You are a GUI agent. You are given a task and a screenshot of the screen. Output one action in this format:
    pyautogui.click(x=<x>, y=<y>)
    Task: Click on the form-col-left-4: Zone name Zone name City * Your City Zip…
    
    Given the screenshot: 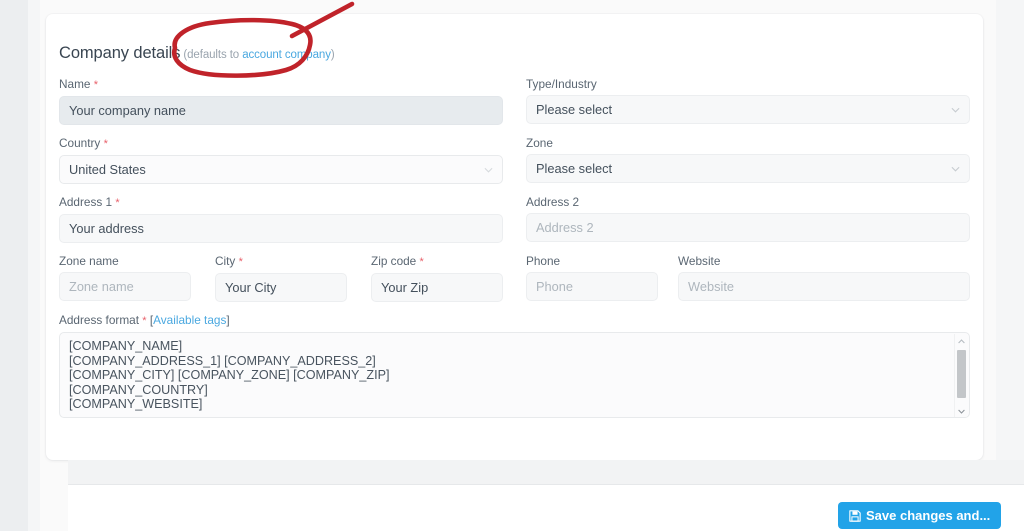 What is the action you would take?
    pyautogui.click(x=292, y=283)
    